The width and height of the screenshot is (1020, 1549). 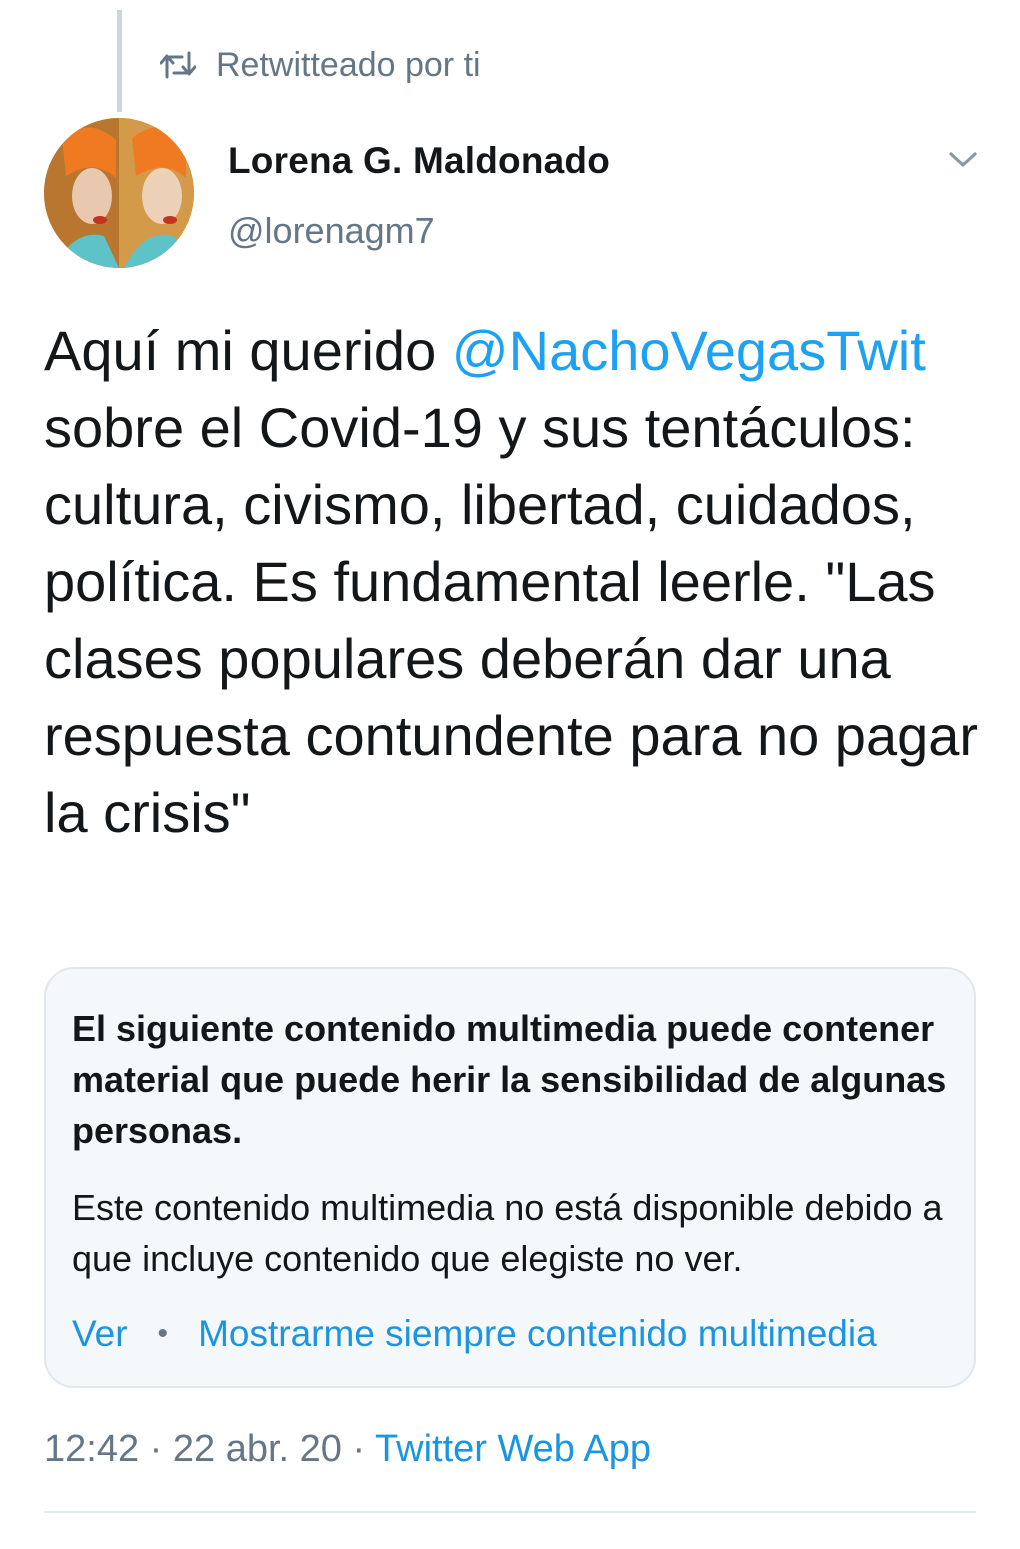 What do you see at coordinates (537, 1334) in the screenshot?
I see `always-show-media-link: Mostrarme siempre contenido multimedia` at bounding box center [537, 1334].